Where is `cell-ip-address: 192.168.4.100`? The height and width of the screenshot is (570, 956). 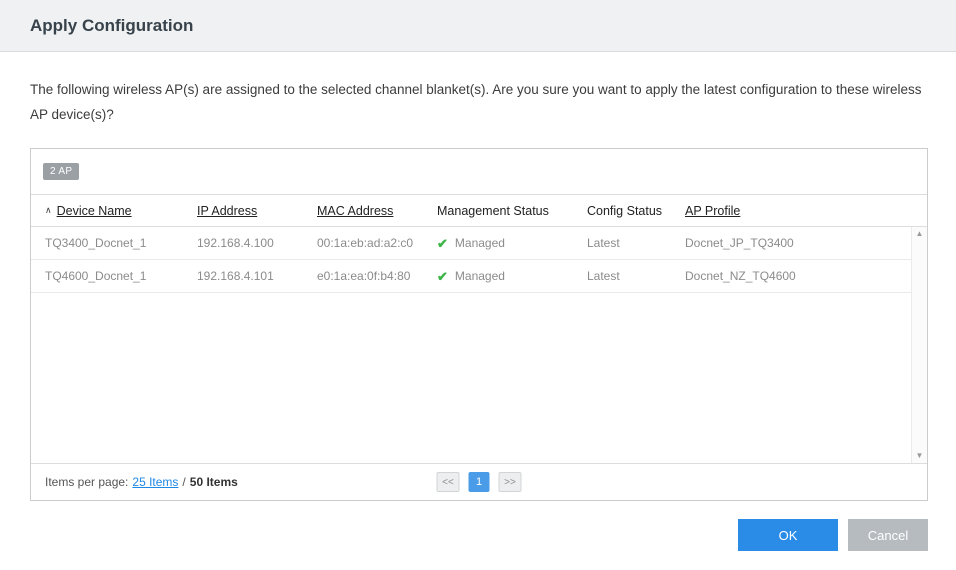
cell-ip-address: 192.168.4.100 is located at coordinates (235, 243).